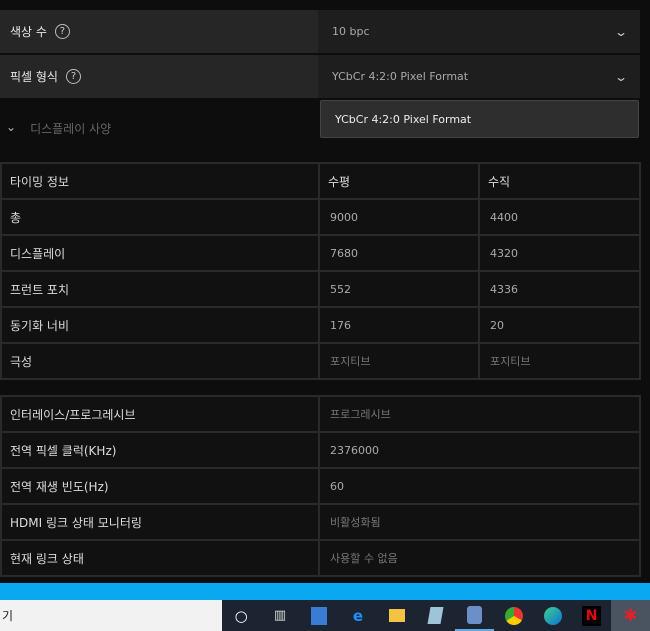 The image size is (650, 631). Describe the element at coordinates (630, 615) in the screenshot. I see `amd-radeon-icon: ✱` at that location.